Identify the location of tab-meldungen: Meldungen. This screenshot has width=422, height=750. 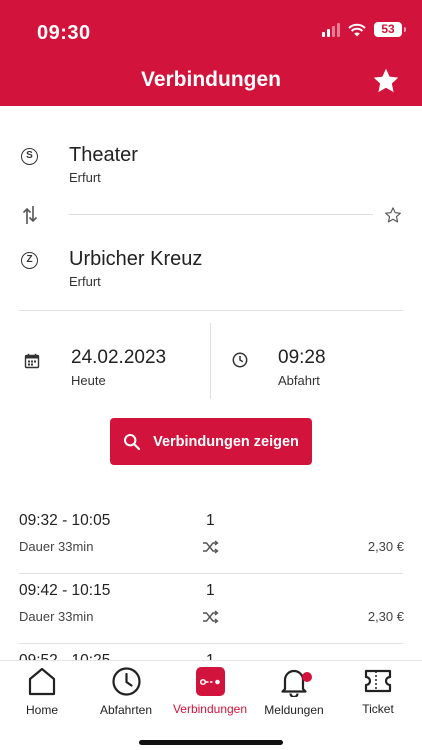
(294, 691).